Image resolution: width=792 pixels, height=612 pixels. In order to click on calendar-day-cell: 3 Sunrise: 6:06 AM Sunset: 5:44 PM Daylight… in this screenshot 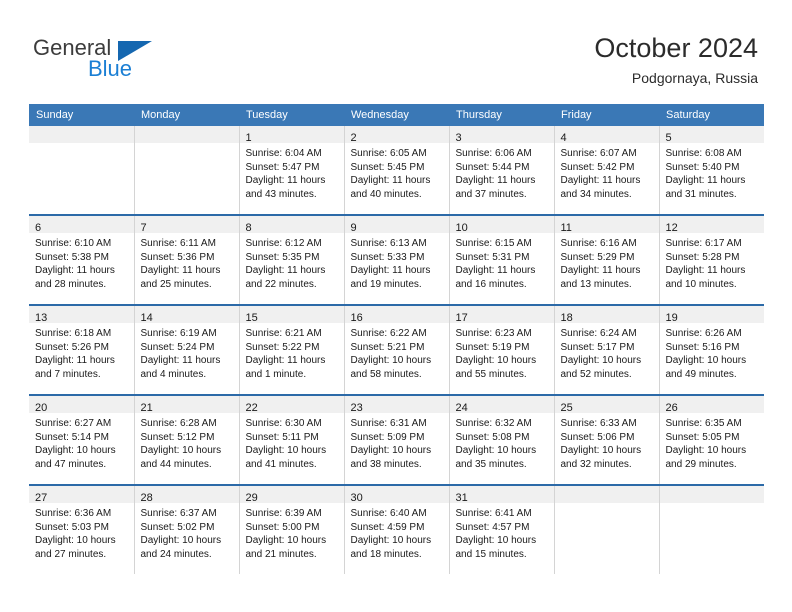, I will do `click(501, 170)`.